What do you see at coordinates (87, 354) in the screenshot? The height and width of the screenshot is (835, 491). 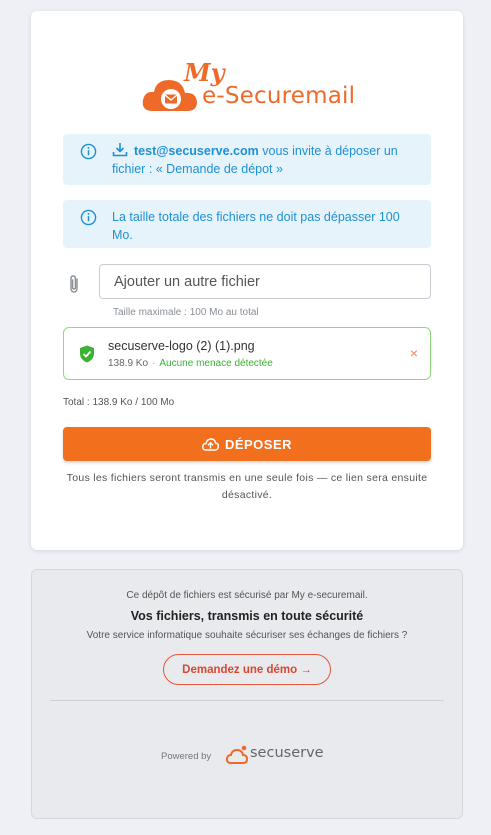 I see `shield-check-icon` at bounding box center [87, 354].